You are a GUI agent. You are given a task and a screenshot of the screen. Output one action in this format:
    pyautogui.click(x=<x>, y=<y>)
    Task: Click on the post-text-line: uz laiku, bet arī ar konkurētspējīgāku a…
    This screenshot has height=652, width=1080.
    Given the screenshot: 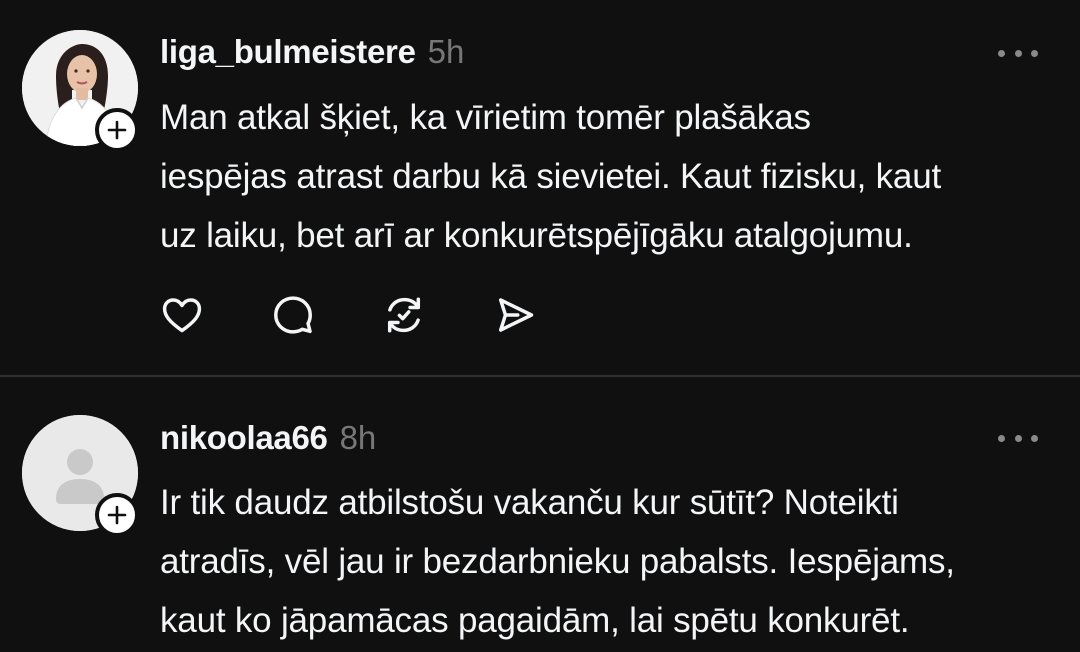 What is the action you would take?
    pyautogui.click(x=536, y=235)
    